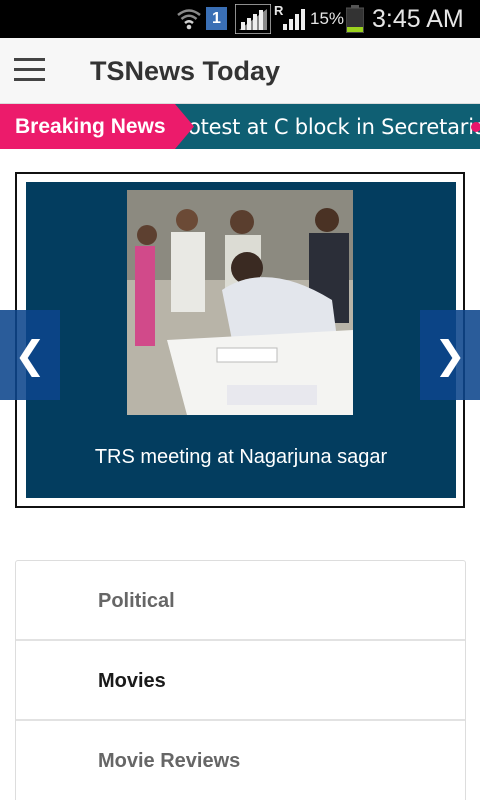  Describe the element at coordinates (30, 355) in the screenshot. I see `slider-prev-arrow-icon: ❮` at that location.